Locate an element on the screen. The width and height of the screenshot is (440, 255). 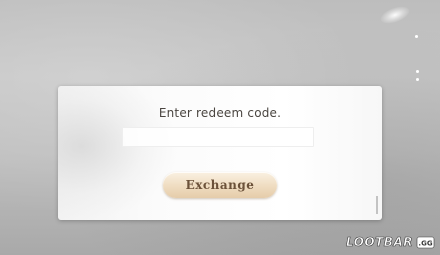
exchange-button: Exchange is located at coordinates (220, 185).